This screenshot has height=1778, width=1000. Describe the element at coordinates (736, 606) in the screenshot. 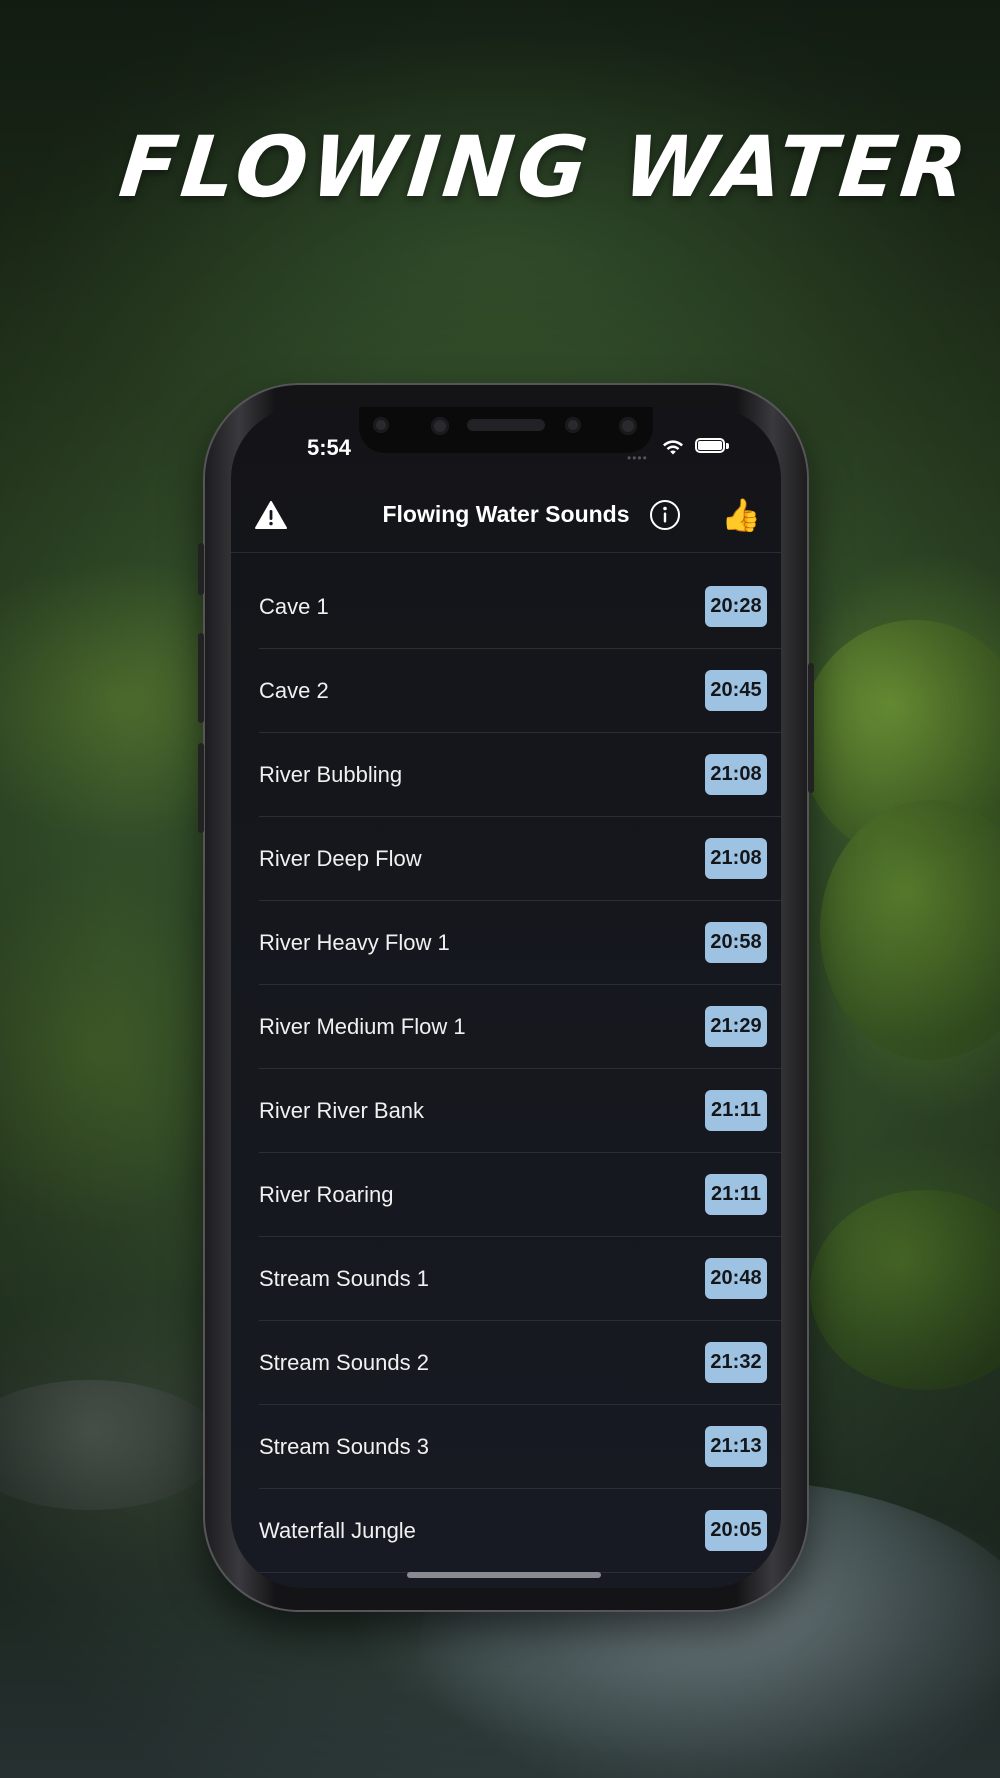

I see `duration-badge: 20:28` at that location.